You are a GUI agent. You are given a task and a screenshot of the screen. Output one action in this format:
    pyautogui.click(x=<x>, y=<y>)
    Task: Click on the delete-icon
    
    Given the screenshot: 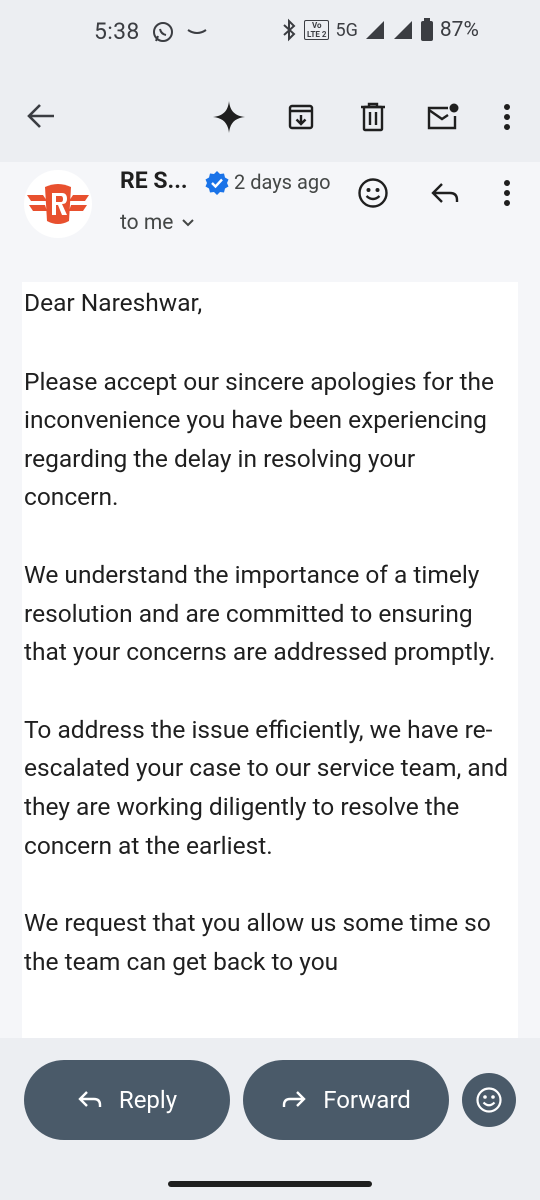 What is the action you would take?
    pyautogui.click(x=373, y=117)
    